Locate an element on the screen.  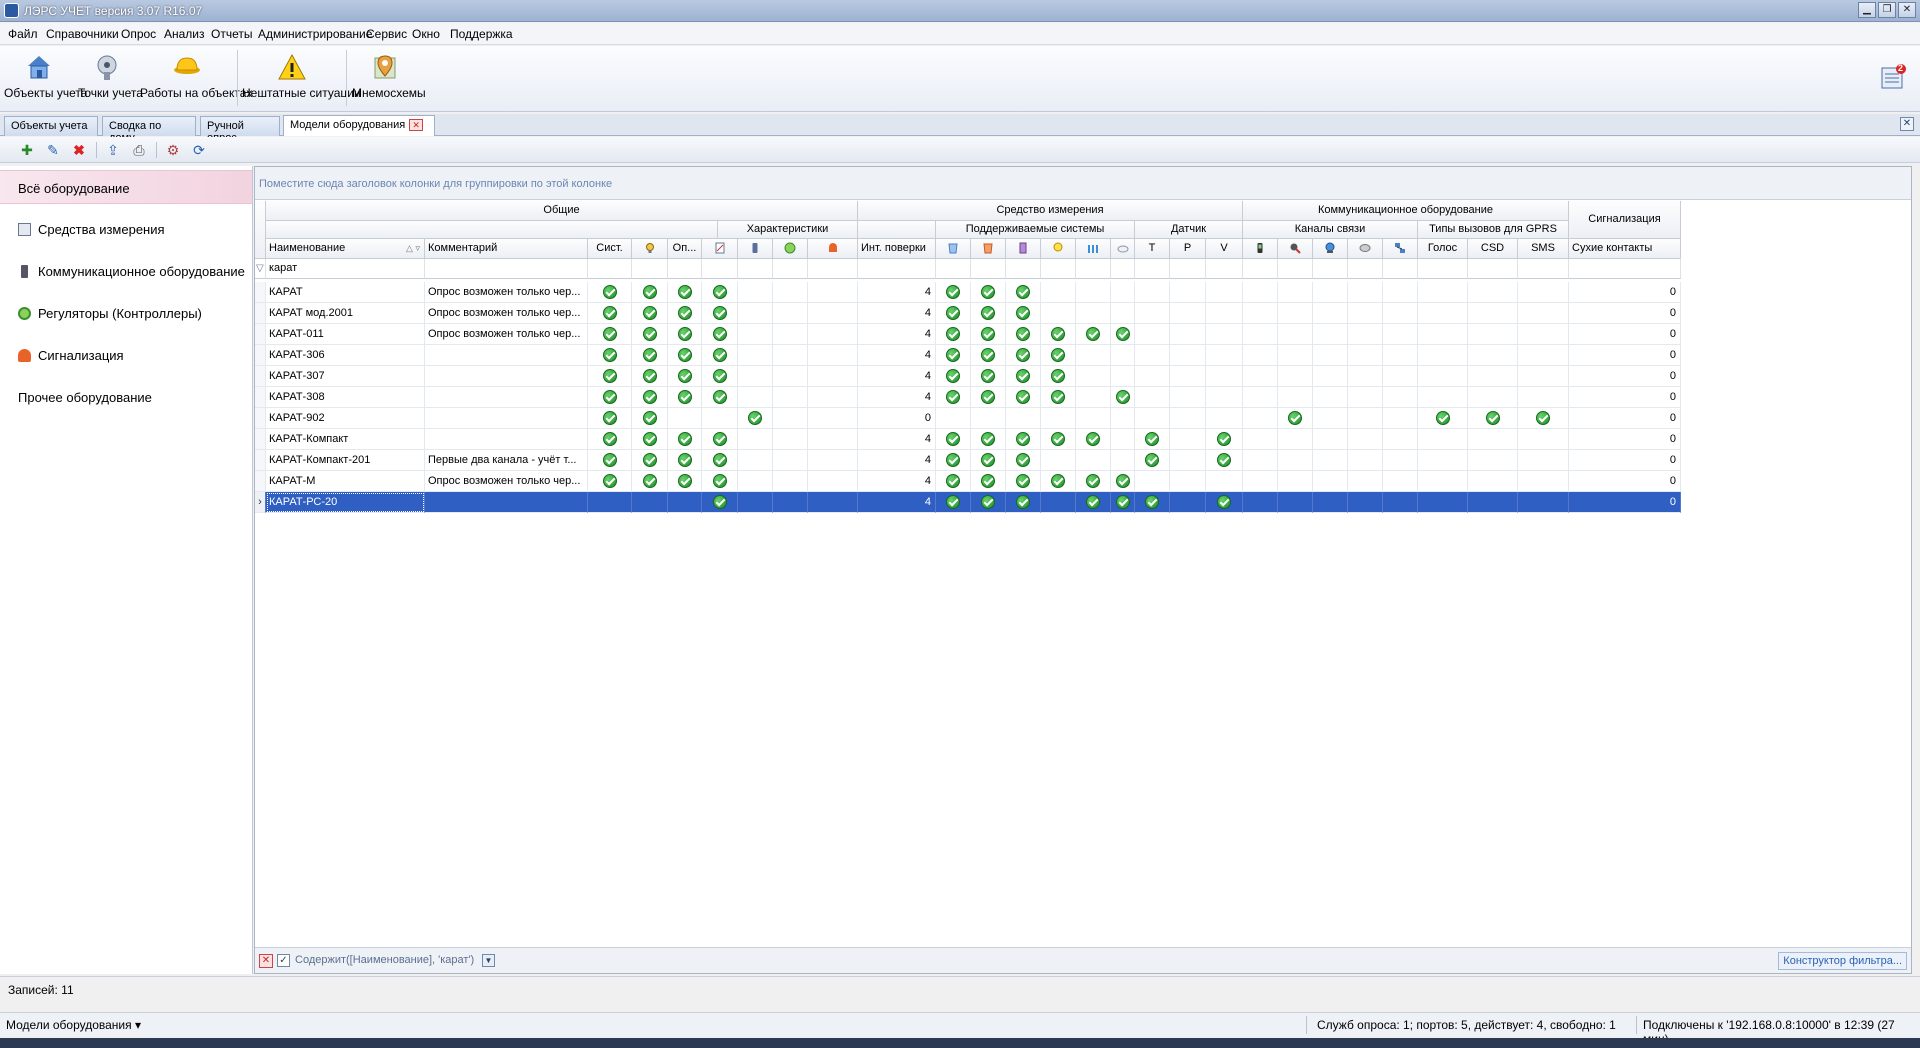
col-cold-water-icon is located at coordinates (953, 249).